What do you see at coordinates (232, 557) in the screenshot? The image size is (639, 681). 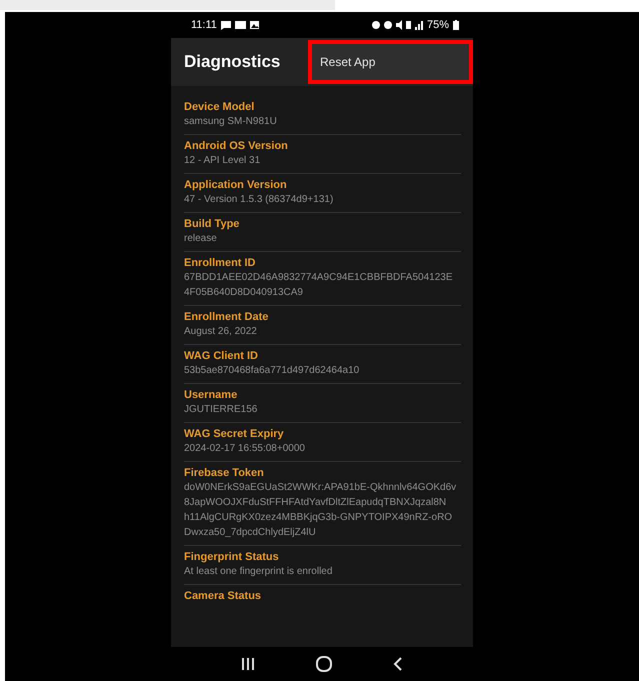 I see `field-label: Fingerprint Status` at bounding box center [232, 557].